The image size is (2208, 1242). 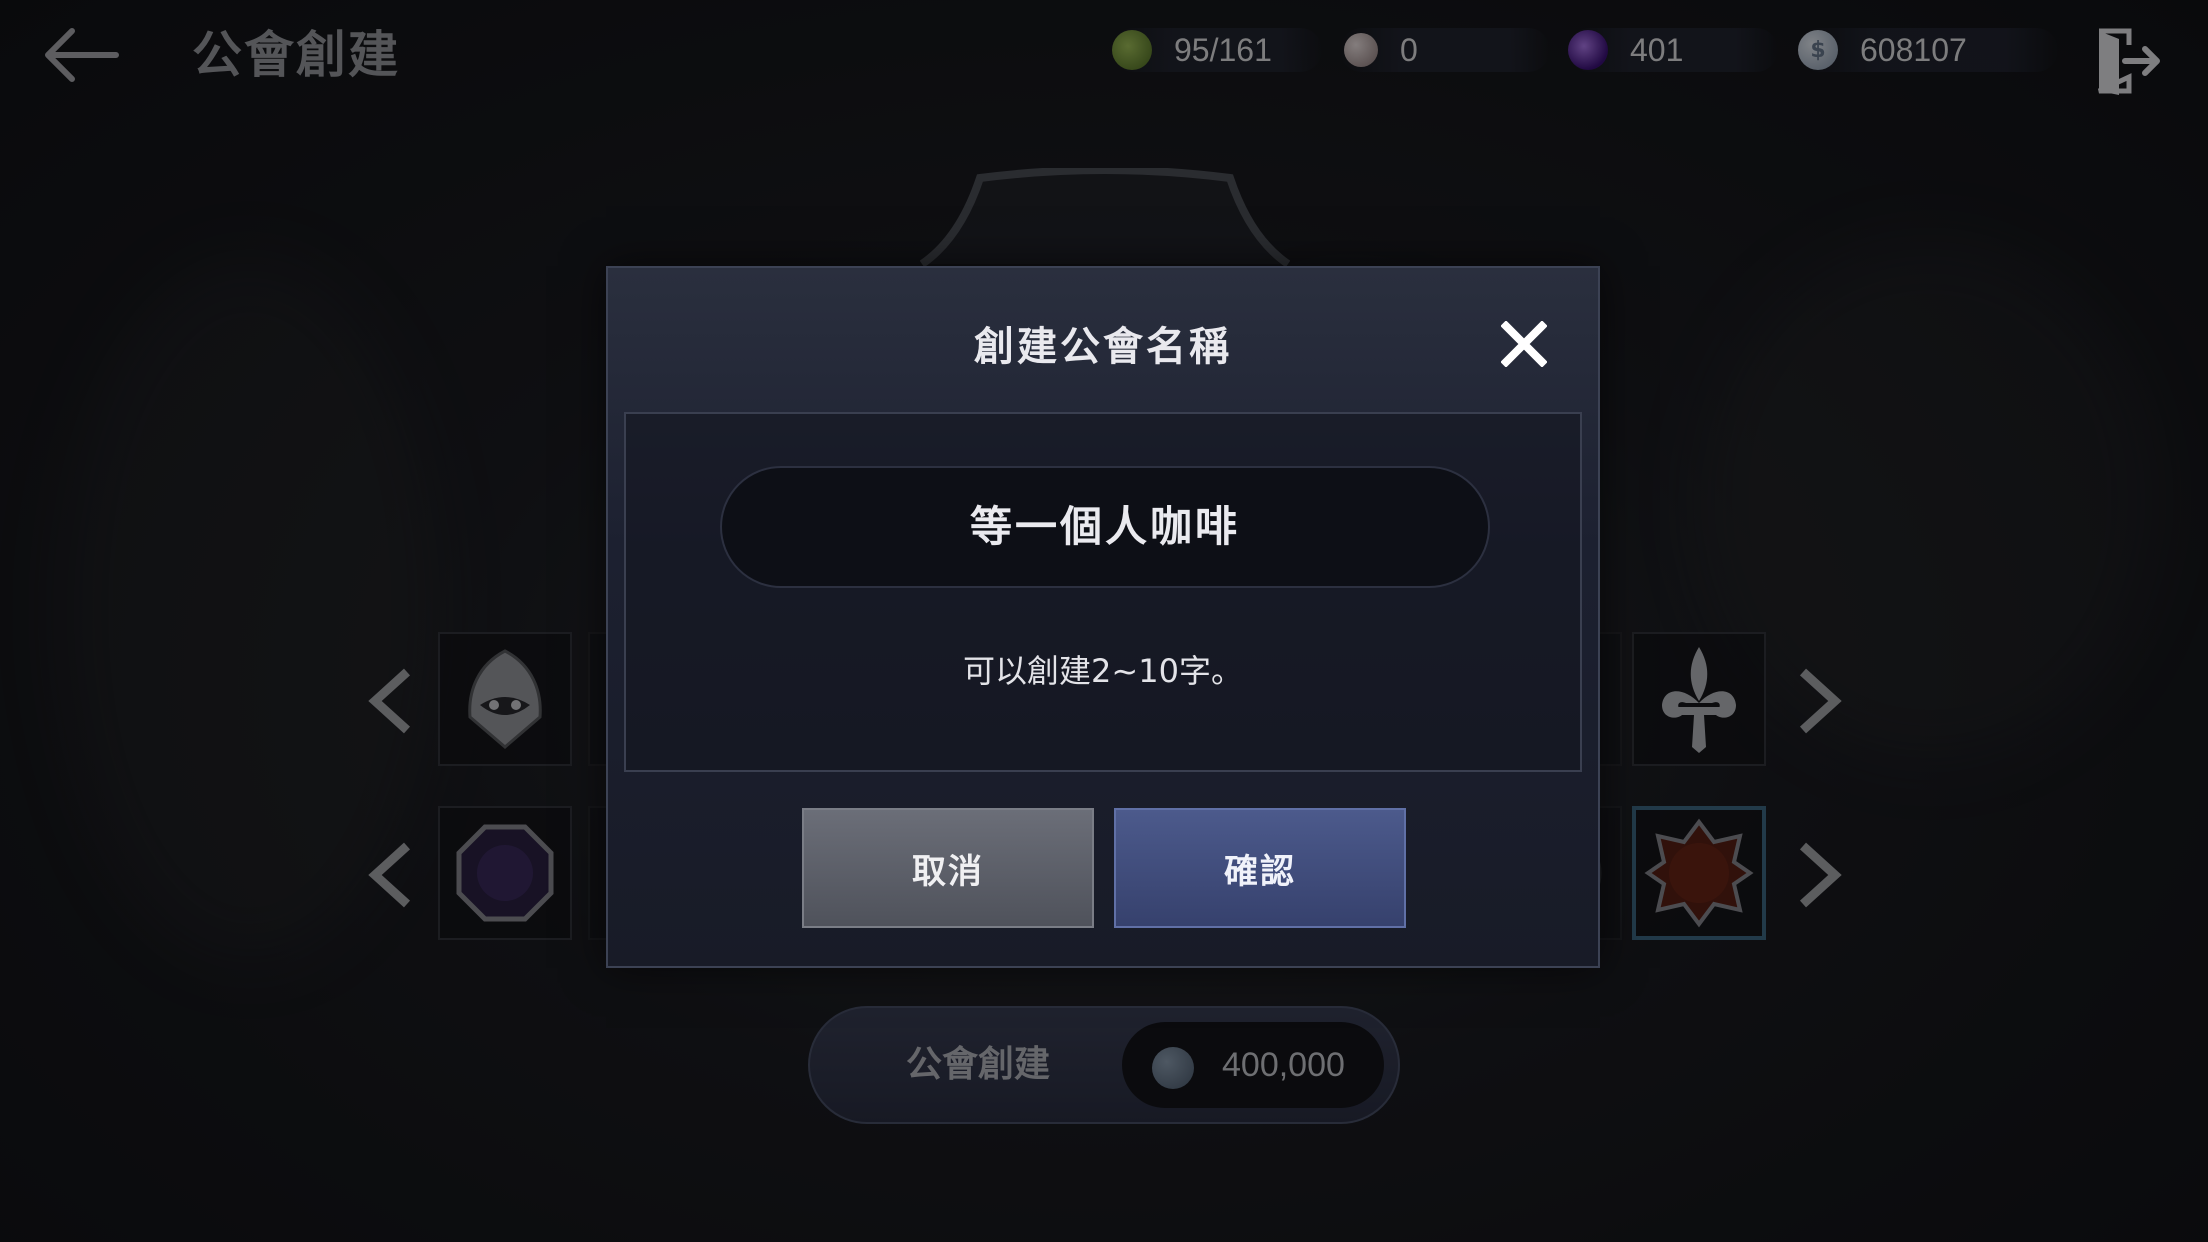 What do you see at coordinates (948, 868) in the screenshot?
I see `cancel-button: 取消` at bounding box center [948, 868].